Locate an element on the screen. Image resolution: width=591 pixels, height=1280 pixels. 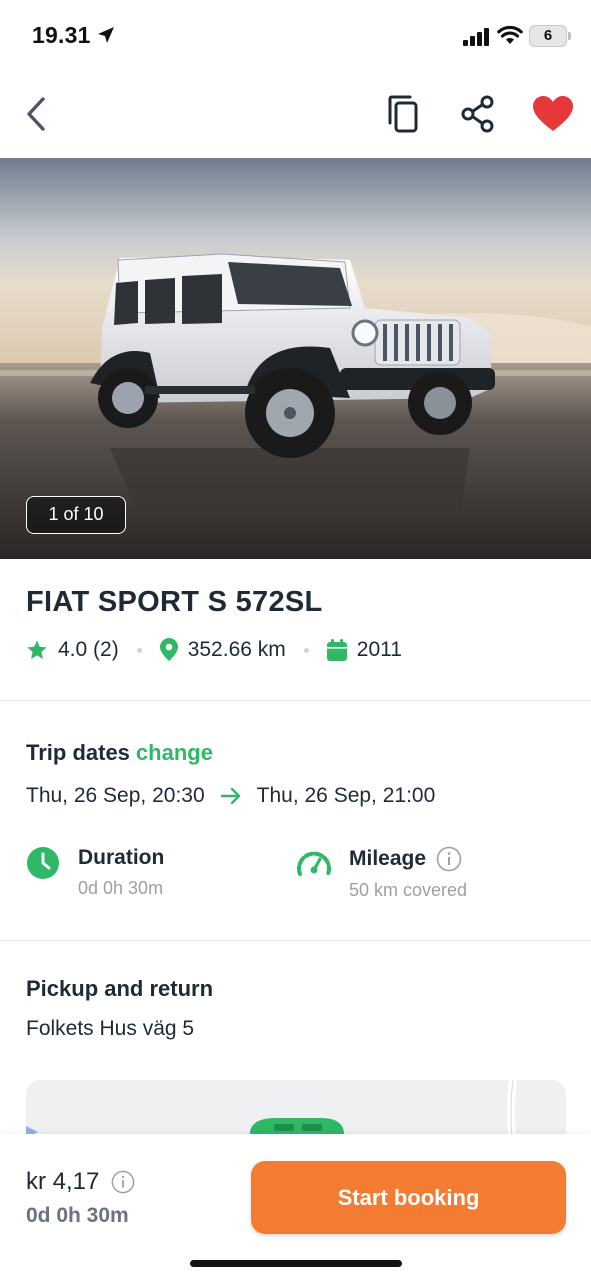
price-row: kr 4,17 is located at coordinates (80, 1182).